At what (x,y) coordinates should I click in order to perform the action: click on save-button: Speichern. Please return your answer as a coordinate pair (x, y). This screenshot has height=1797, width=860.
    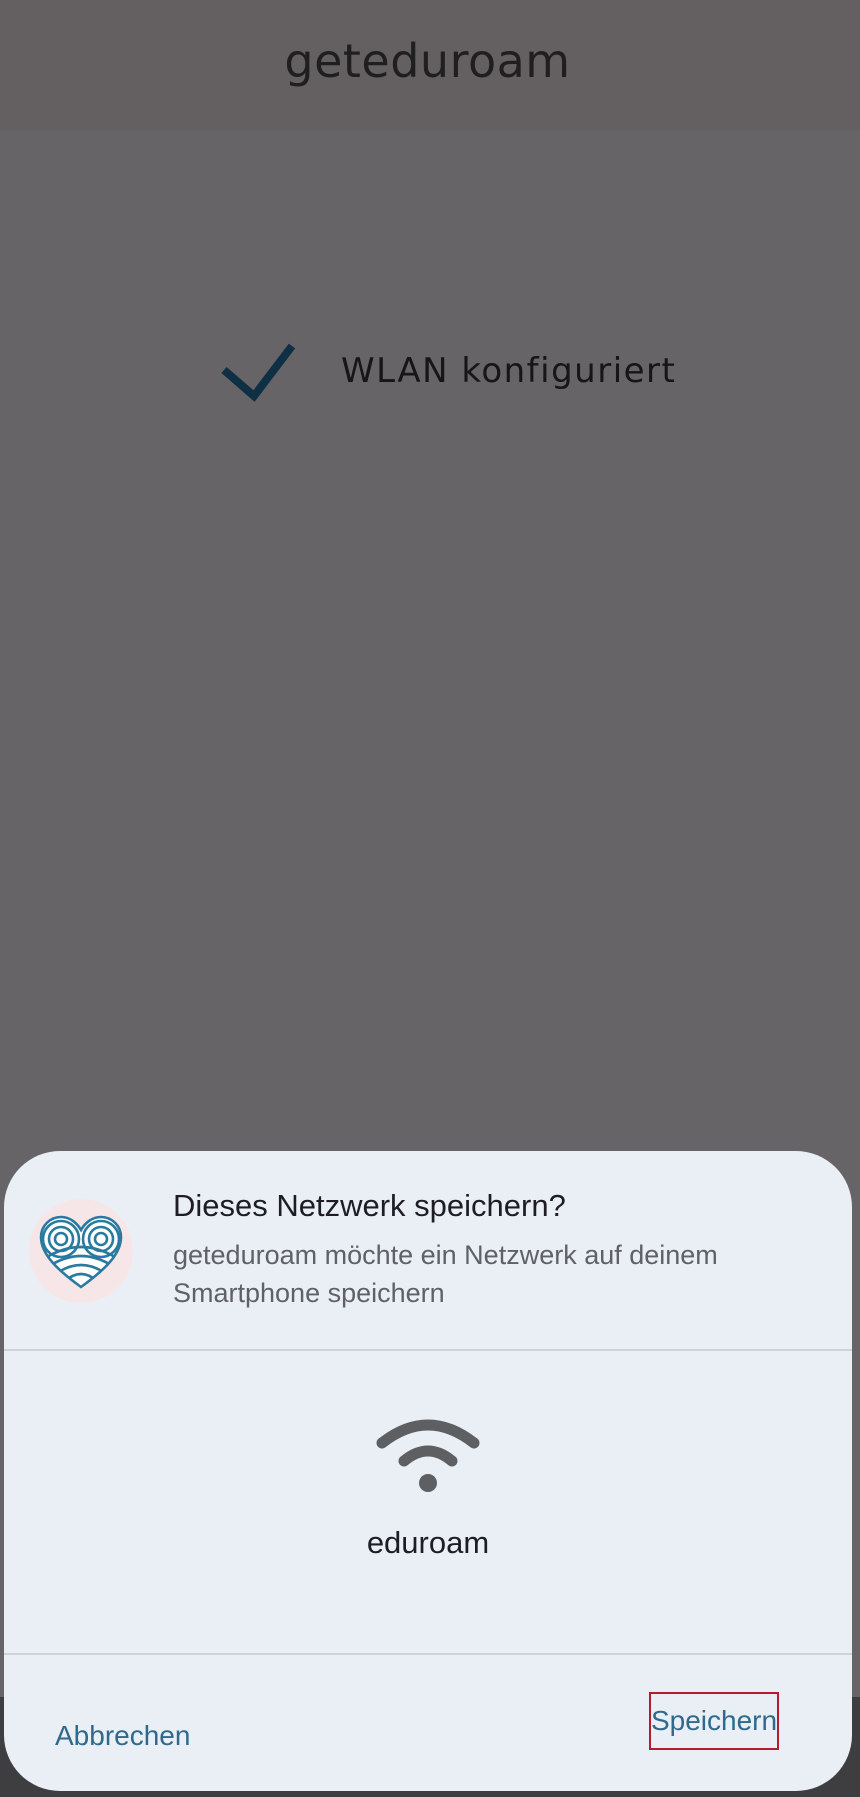
    Looking at the image, I should click on (714, 1721).